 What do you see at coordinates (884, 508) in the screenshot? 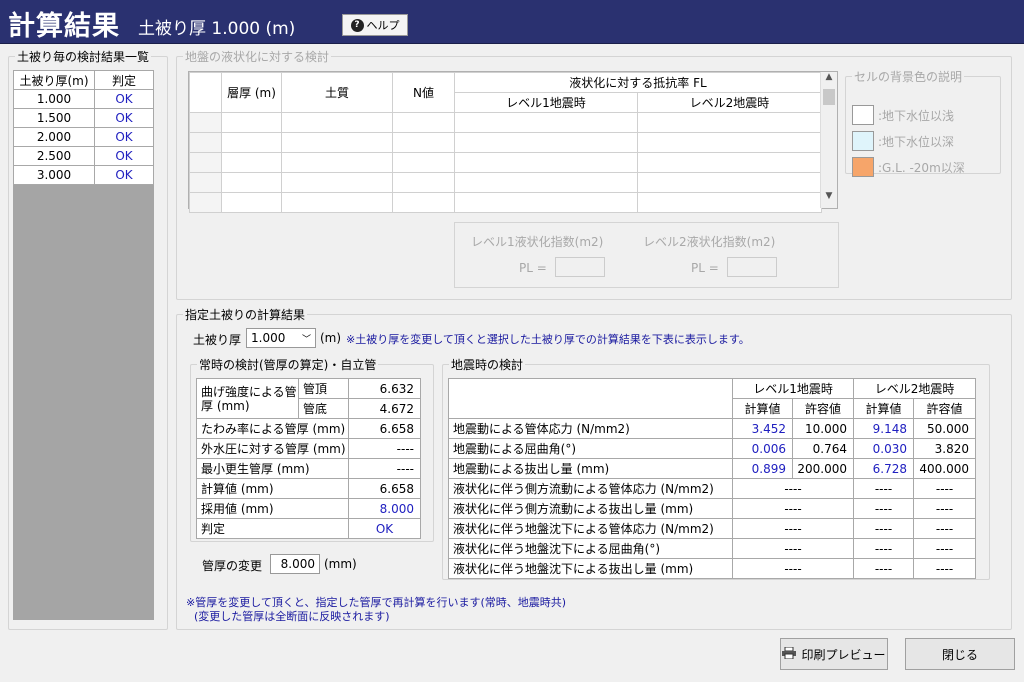
I see `seismic-calc-l2: ----` at bounding box center [884, 508].